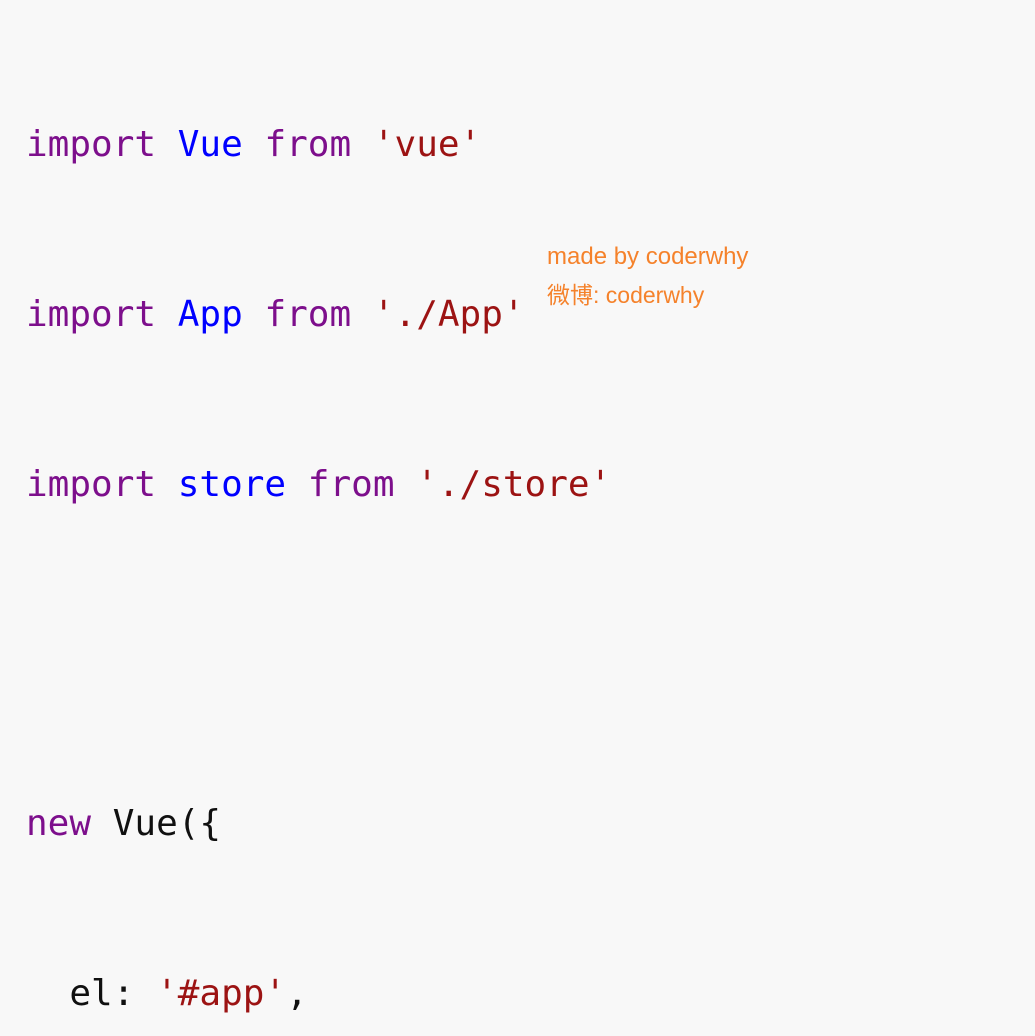 The width and height of the screenshot is (1035, 1036). I want to click on code-token-string: './store', so click(514, 484).